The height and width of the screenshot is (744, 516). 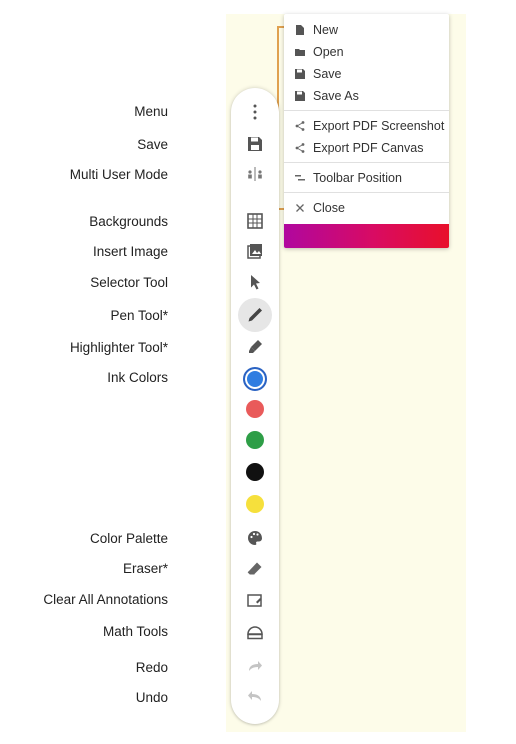 I want to click on menu-item-export-canvas-label: Export PDF Canvas, so click(x=368, y=148).